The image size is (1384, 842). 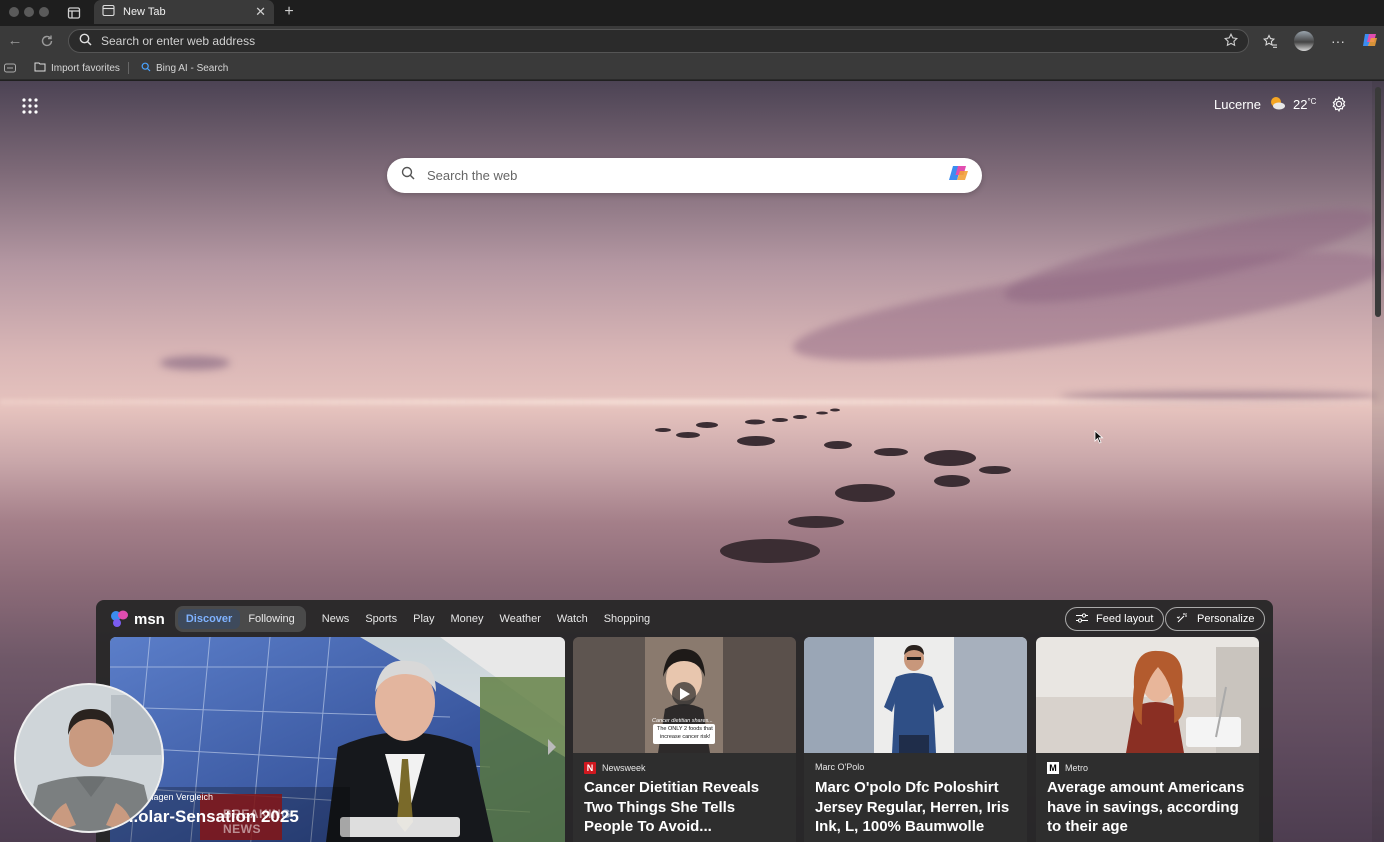 What do you see at coordinates (1147, 695) in the screenshot?
I see `woman-with-laptop-image` at bounding box center [1147, 695].